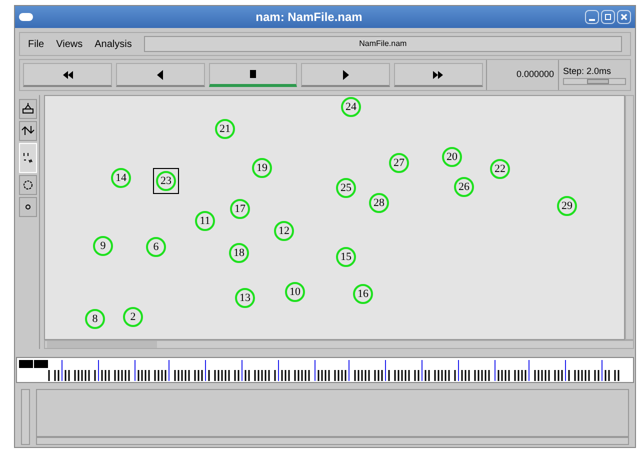 The width and height of the screenshot is (642, 450). Describe the element at coordinates (205, 221) in the screenshot. I see `network-node: 11` at that location.